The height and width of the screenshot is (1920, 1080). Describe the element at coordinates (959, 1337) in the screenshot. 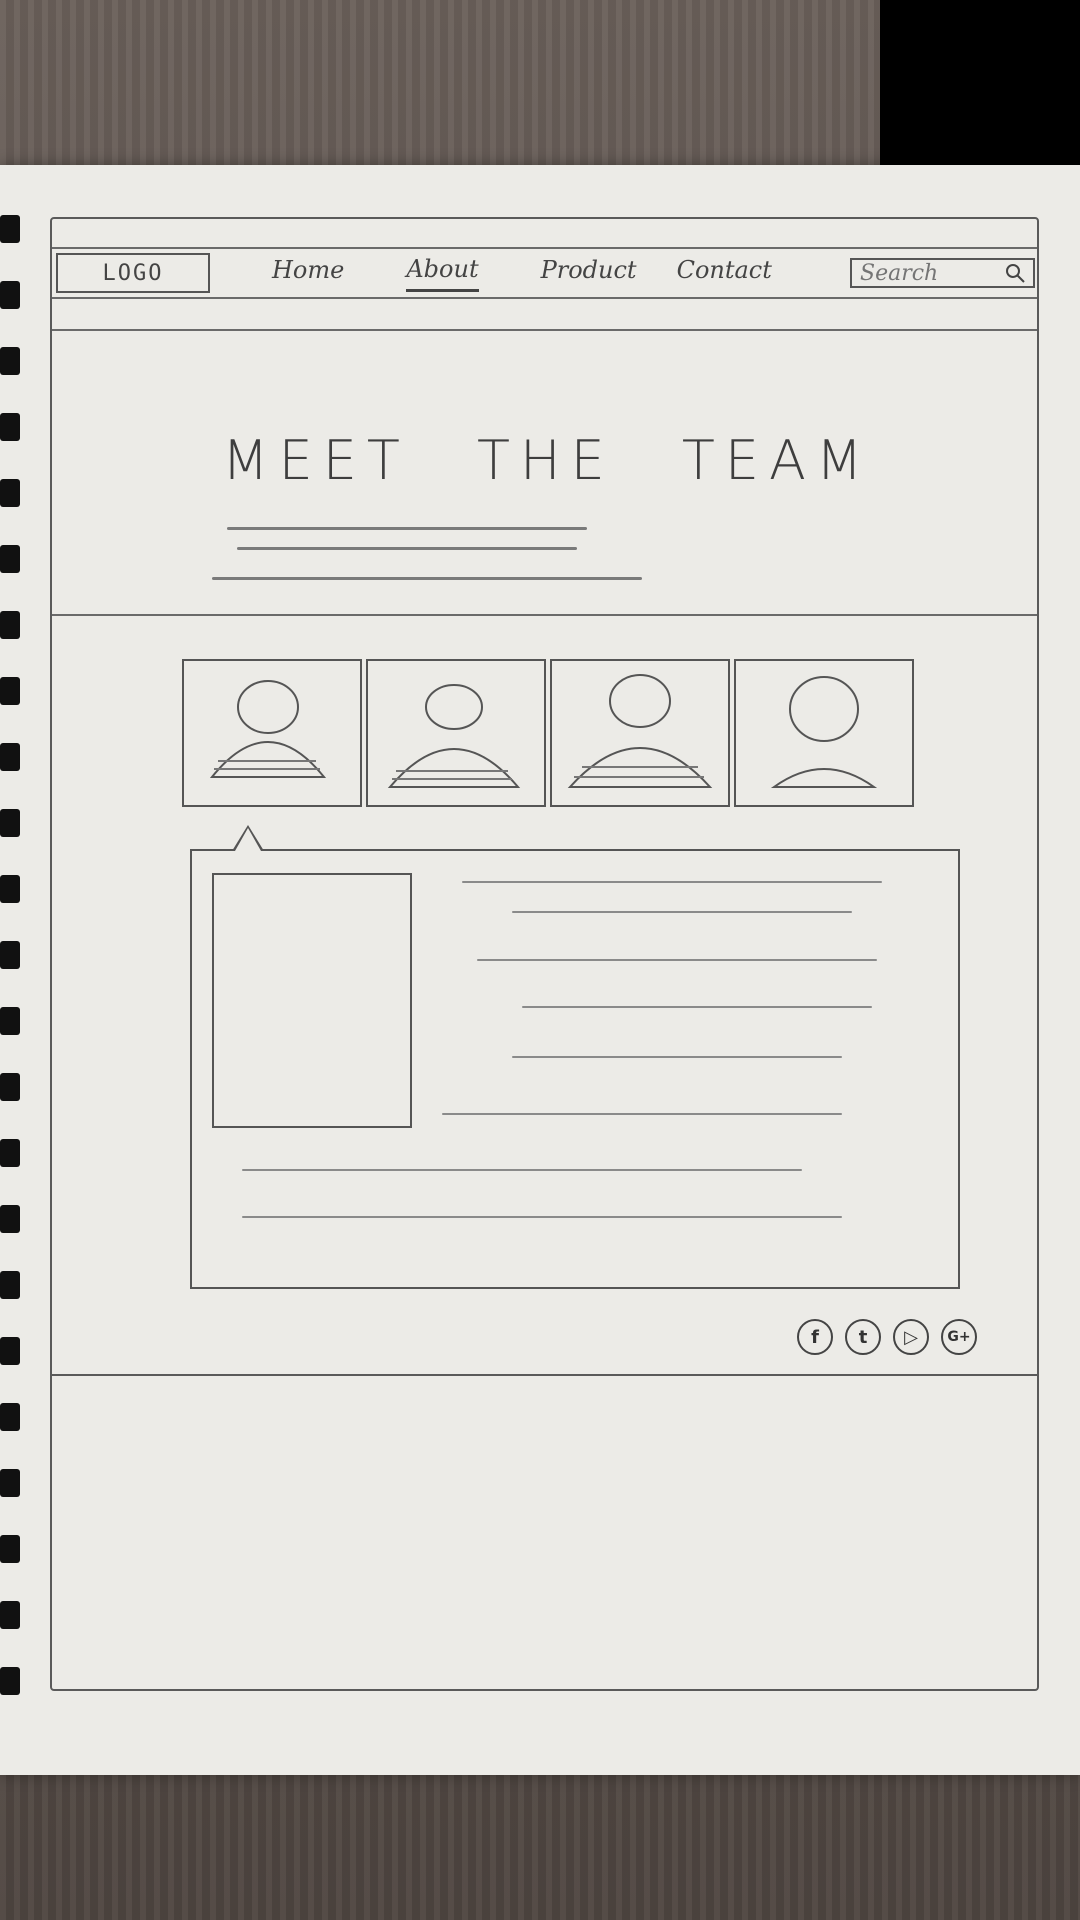

I see `google-plus-icon: G+` at that location.